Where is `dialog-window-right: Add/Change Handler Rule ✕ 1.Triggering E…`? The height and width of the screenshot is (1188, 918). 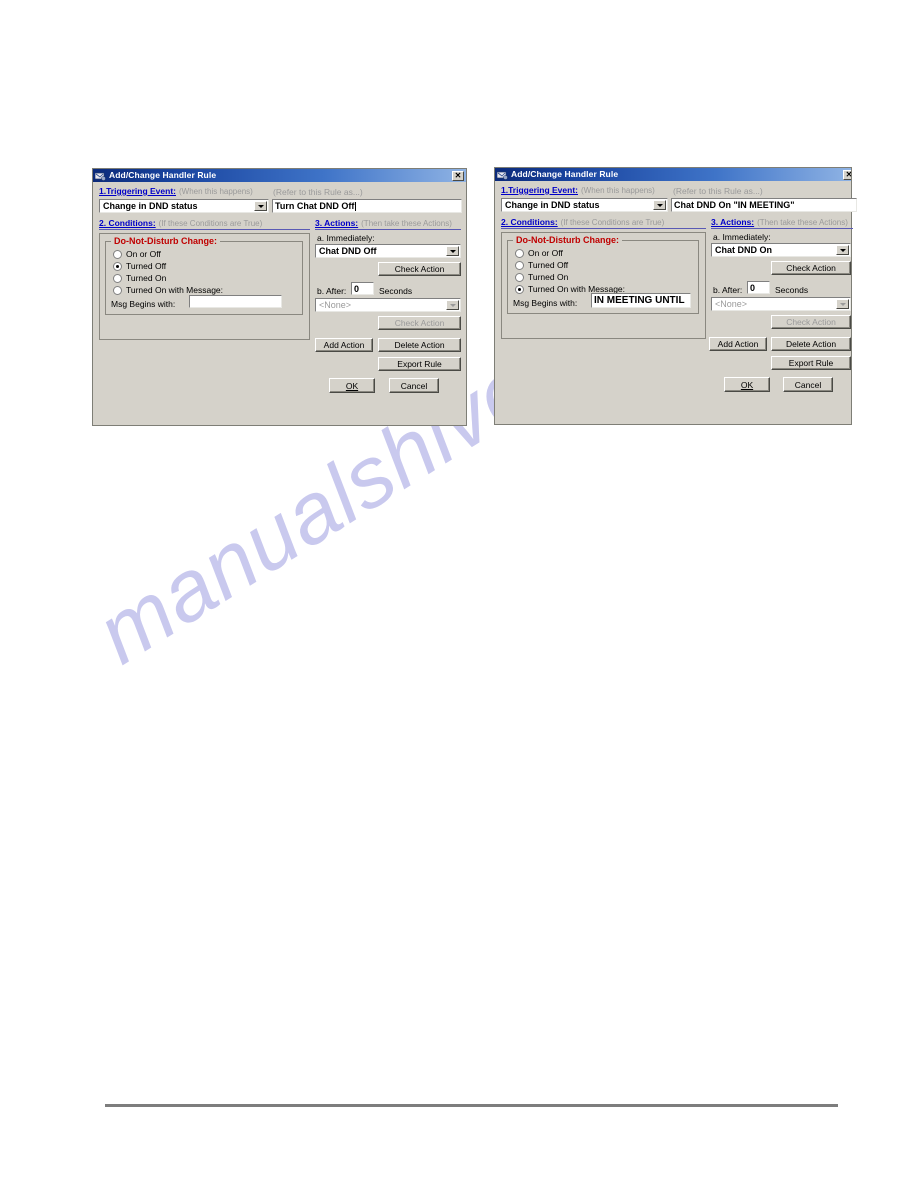
dialog-window-right: Add/Change Handler Rule ✕ 1.Triggering E… is located at coordinates (675, 296).